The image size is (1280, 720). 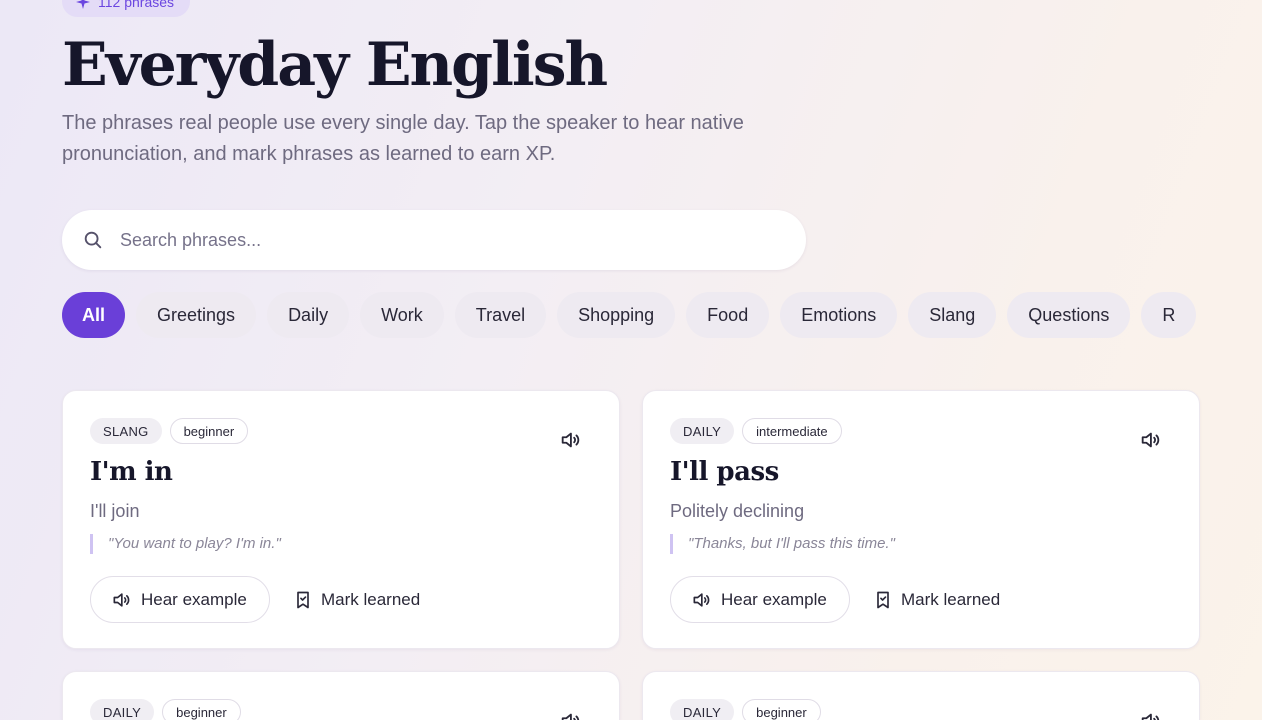 I want to click on card-tags: DAILY intermediate, so click(x=756, y=431).